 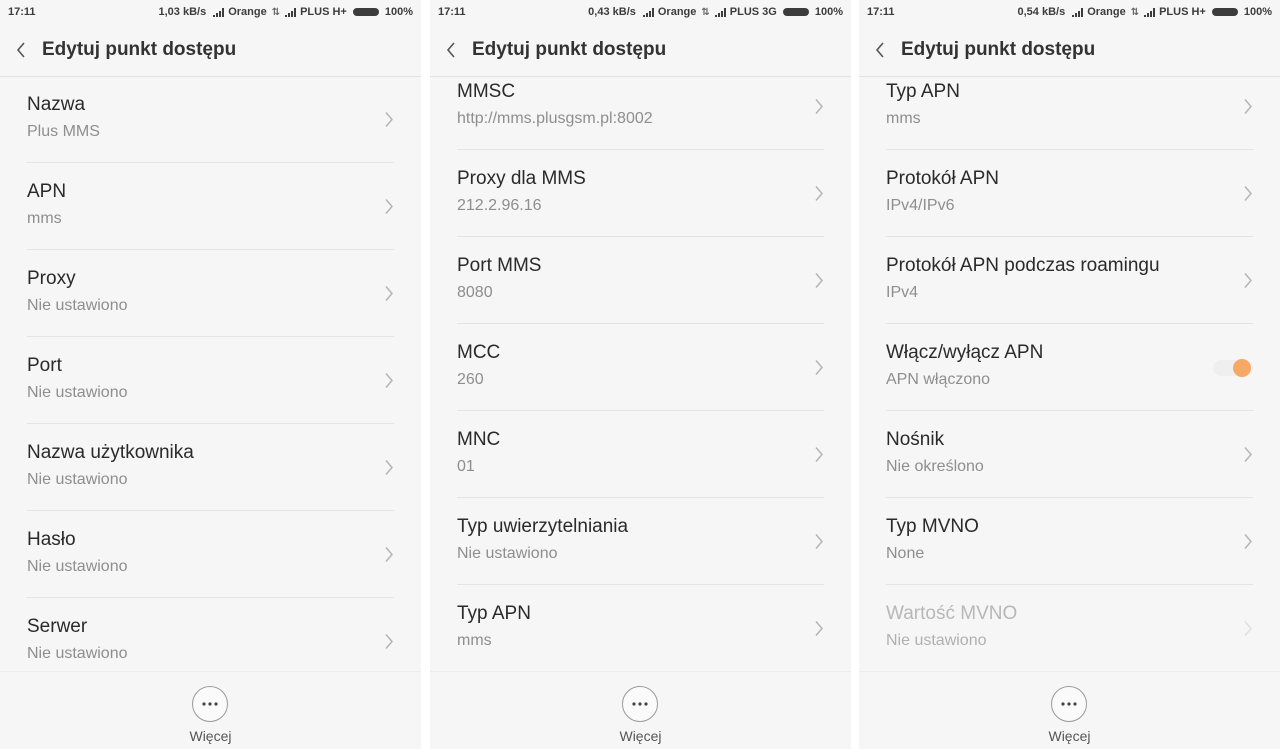 I want to click on setting-value: IPv4, so click(x=902, y=292).